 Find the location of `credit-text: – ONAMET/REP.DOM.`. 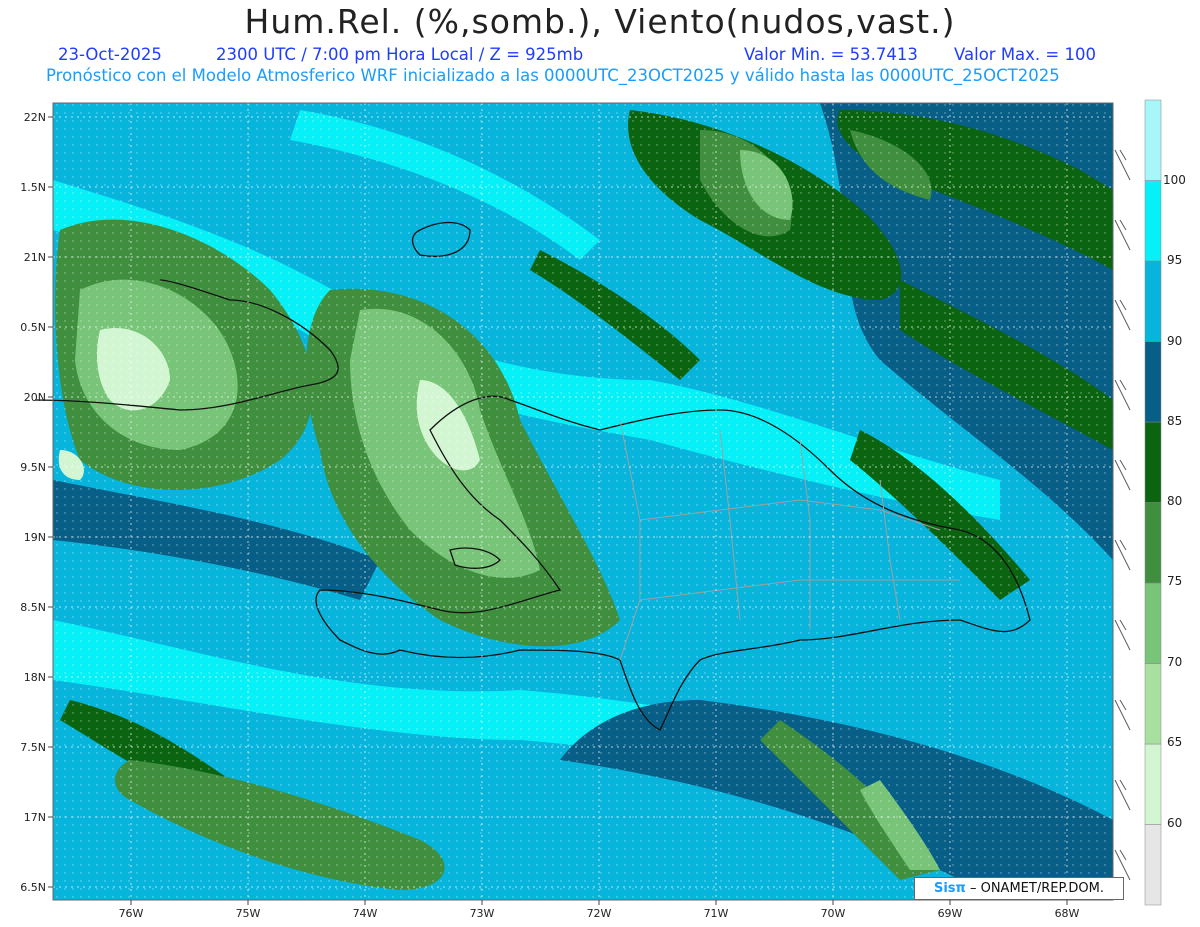

credit-text: – ONAMET/REP.DOM. is located at coordinates (1036, 888).